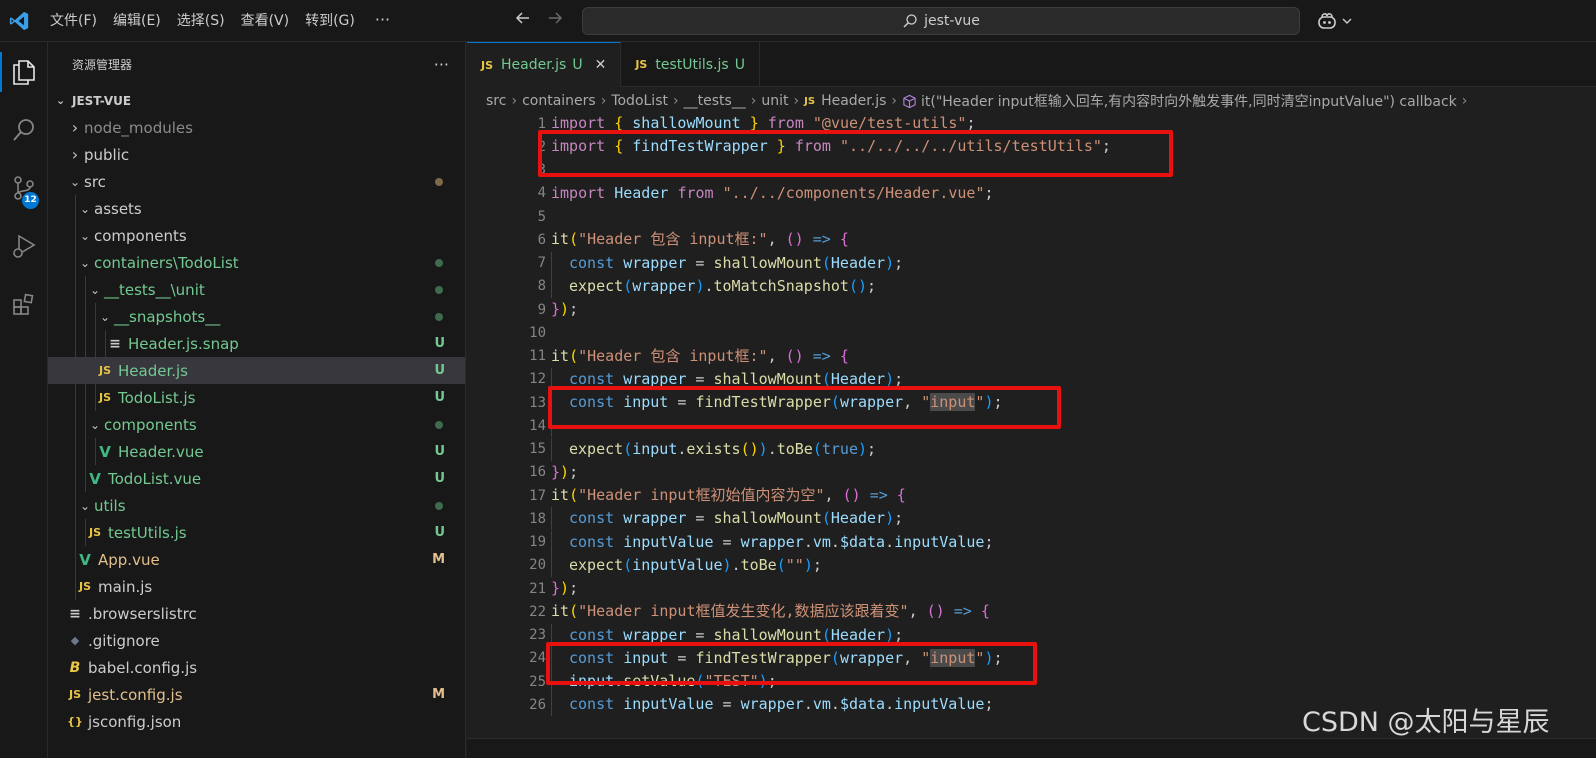 The height and width of the screenshot is (758, 1596). Describe the element at coordinates (256, 532) in the screenshot. I see `tree-file-item: JS testUtils.js U` at that location.